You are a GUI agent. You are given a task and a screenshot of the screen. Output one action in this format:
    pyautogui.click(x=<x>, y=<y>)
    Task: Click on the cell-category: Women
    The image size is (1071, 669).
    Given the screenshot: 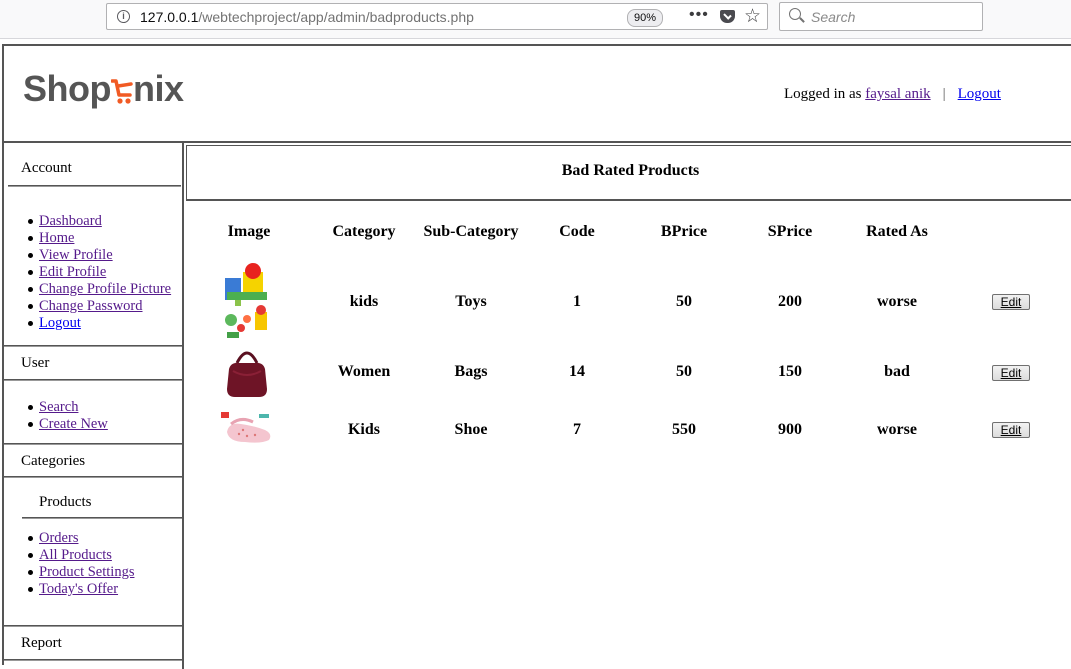 What is the action you would take?
    pyautogui.click(x=364, y=371)
    